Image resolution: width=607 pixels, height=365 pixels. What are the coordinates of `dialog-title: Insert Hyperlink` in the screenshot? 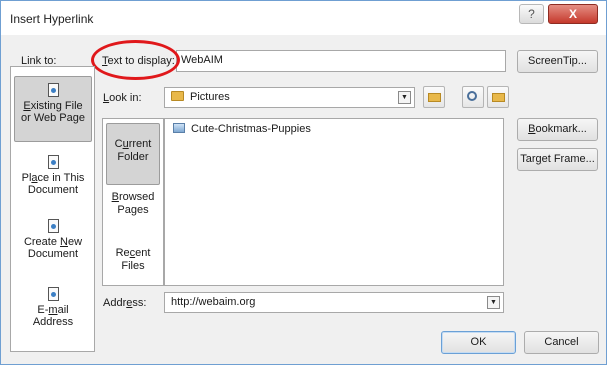 It's located at (52, 19).